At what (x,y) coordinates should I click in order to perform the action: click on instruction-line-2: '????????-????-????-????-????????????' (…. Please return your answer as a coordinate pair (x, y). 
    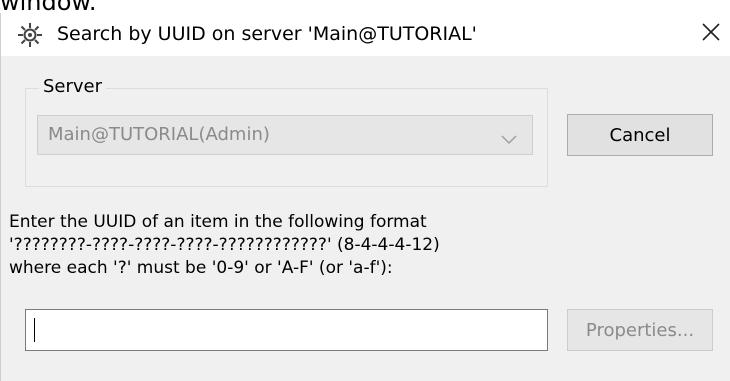
    Looking at the image, I should click on (224, 245).